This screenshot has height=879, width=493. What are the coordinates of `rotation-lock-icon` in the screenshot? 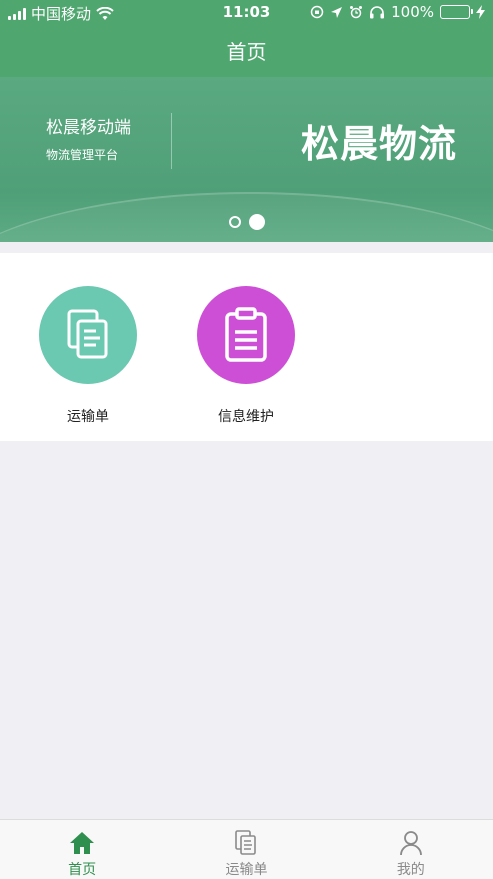 It's located at (317, 12).